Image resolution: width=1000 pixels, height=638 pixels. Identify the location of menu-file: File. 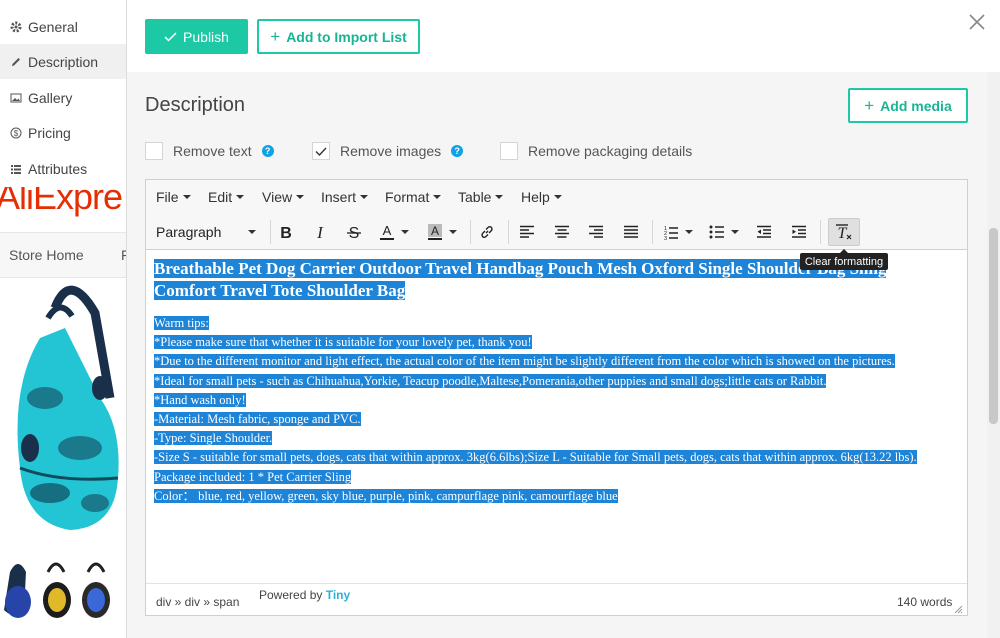
(173, 197).